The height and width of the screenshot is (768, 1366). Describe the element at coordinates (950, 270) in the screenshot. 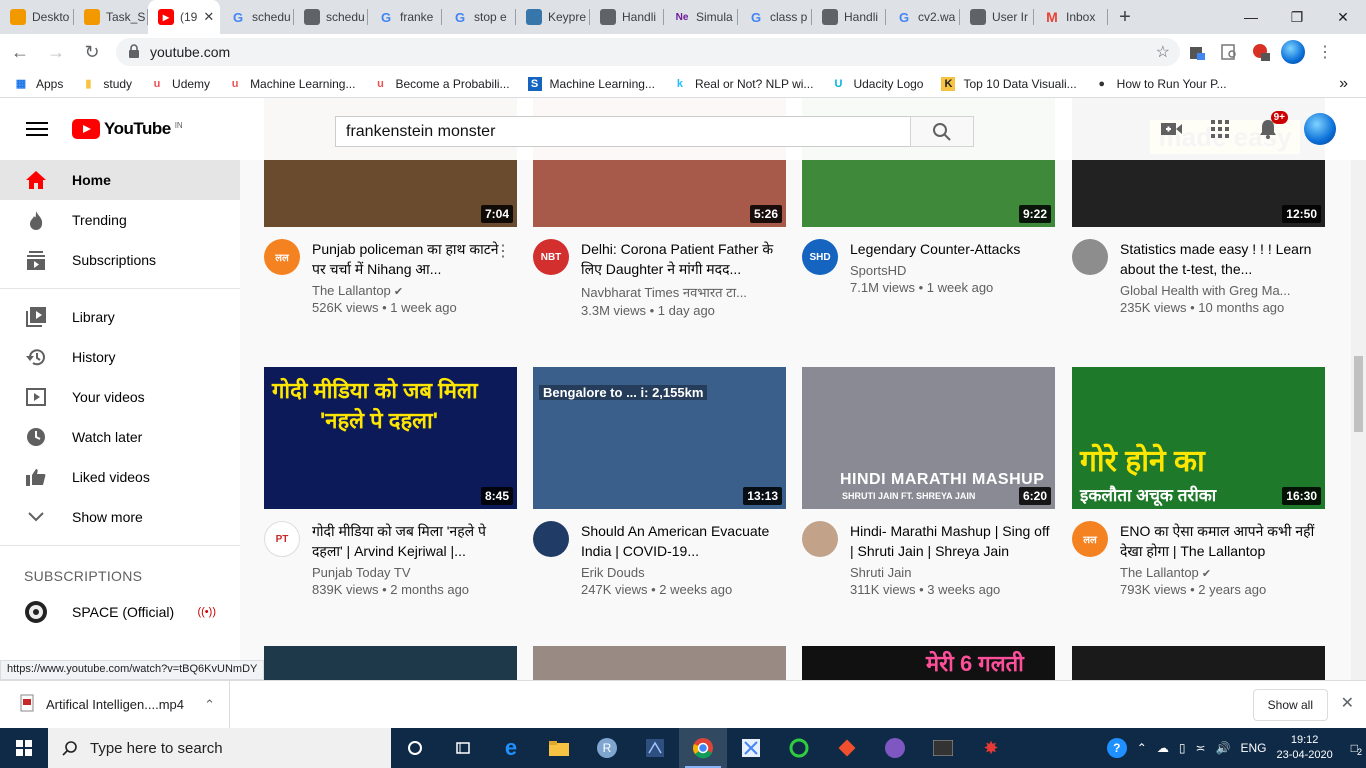

I see `channel-name: SportsHD` at that location.